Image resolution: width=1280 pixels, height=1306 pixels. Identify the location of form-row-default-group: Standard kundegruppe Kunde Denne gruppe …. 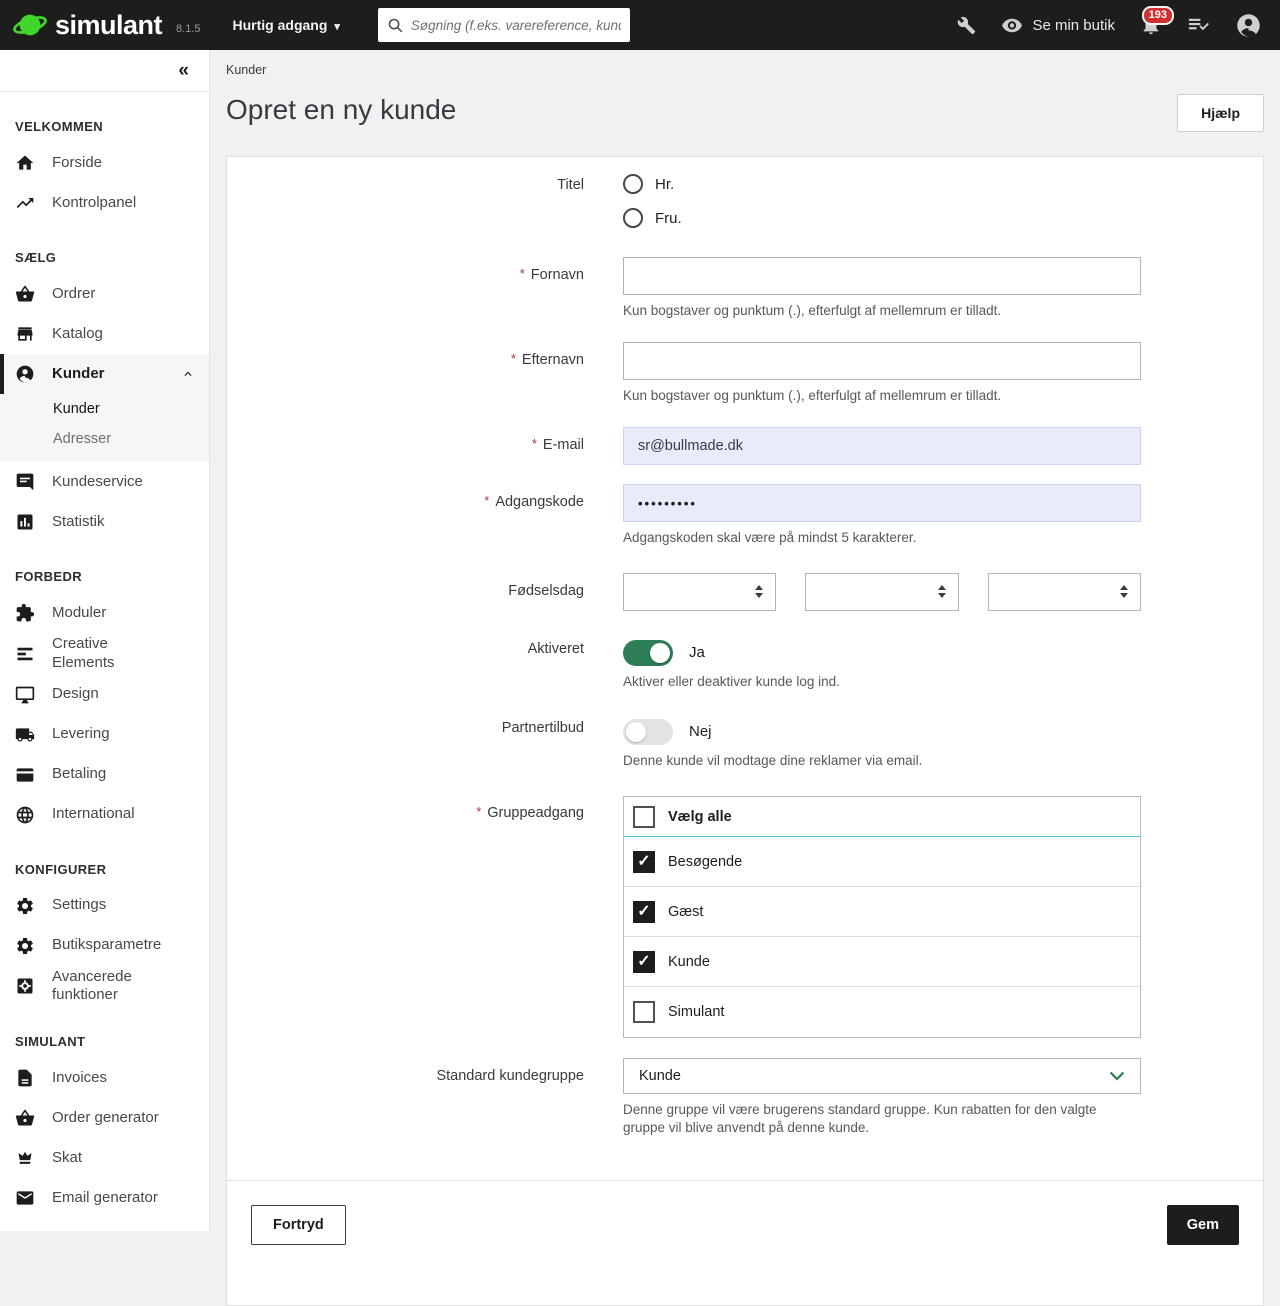
(745, 1097).